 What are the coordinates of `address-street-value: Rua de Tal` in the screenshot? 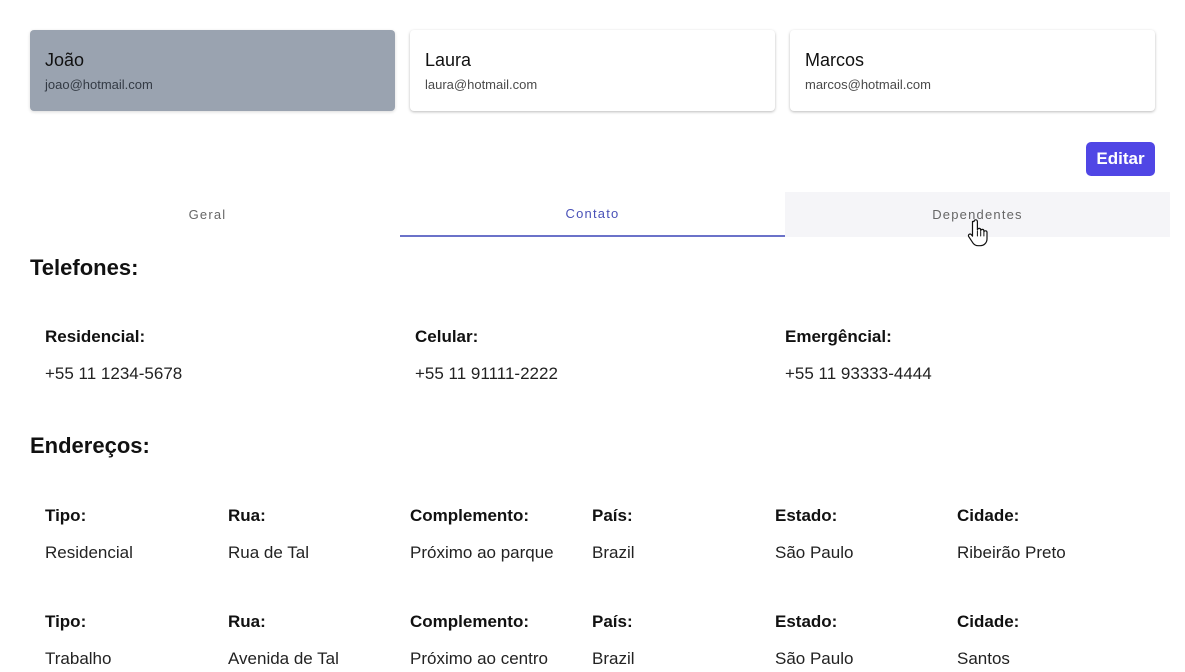 It's located at (268, 552).